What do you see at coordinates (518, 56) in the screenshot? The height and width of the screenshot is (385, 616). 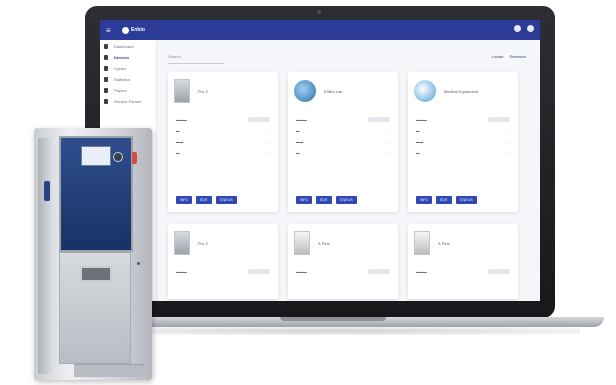 I see `selection-button: Selection` at bounding box center [518, 56].